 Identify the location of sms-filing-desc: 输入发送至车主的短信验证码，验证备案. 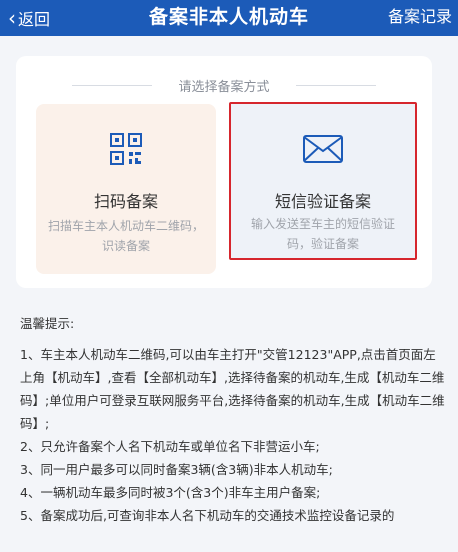
(322, 234).